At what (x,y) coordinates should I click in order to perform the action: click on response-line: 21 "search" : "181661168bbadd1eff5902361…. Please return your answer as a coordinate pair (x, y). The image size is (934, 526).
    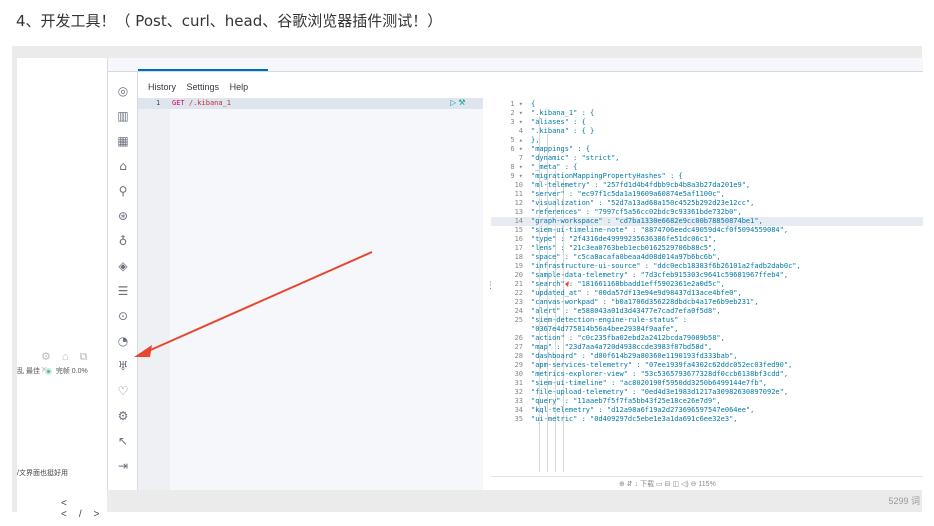
    Looking at the image, I should click on (707, 284).